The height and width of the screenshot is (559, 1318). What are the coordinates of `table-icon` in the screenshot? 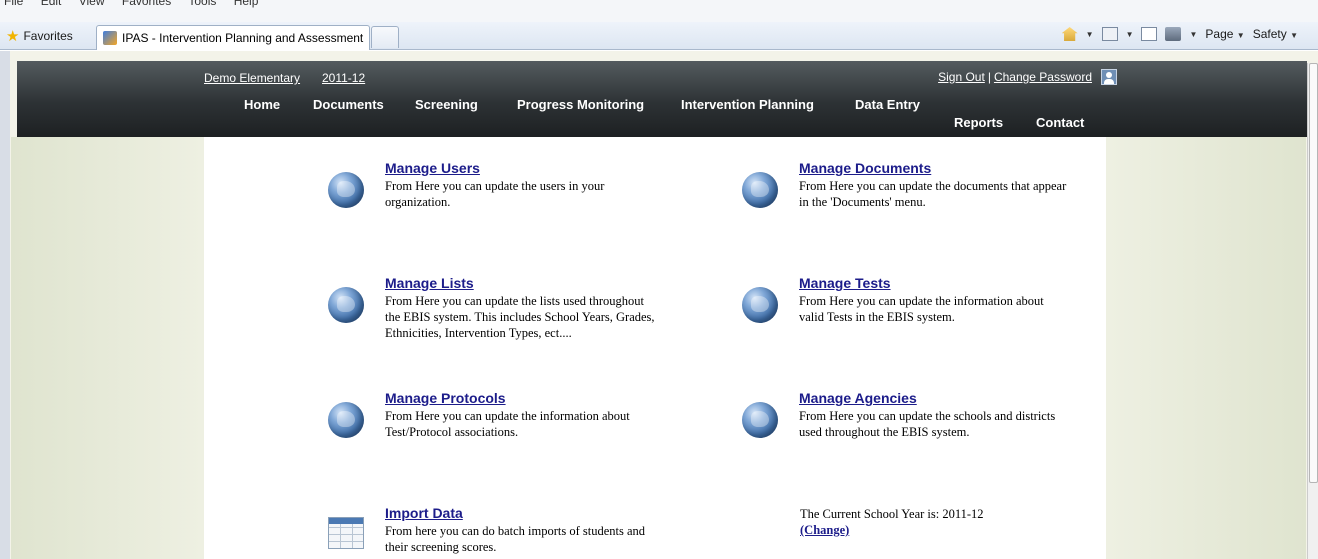 It's located at (346, 533).